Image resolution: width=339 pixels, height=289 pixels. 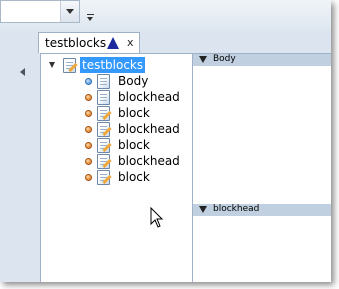 I want to click on chevron-left-icon, so click(x=22, y=72).